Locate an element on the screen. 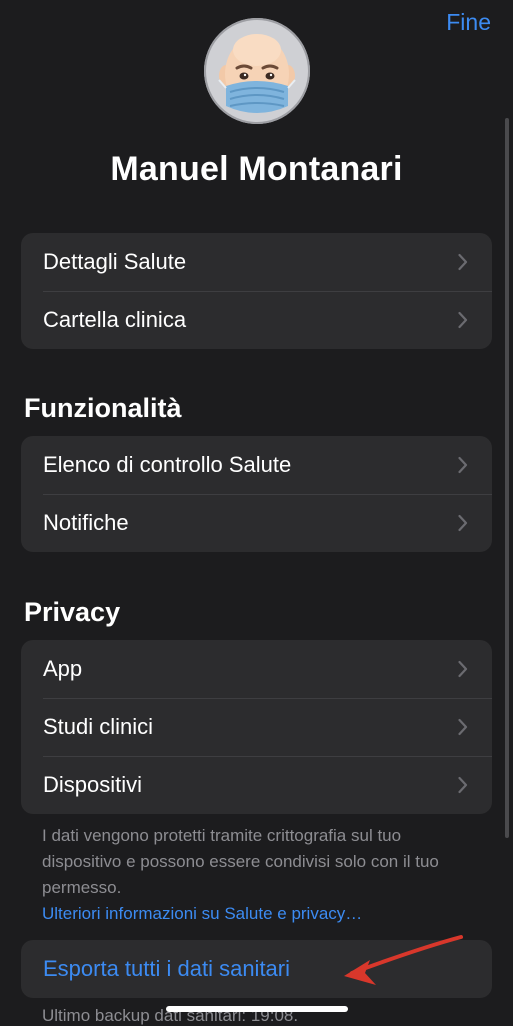 Image resolution: width=513 pixels, height=1026 pixels. row-cartella-clinica: Cartella clinica is located at coordinates (256, 320).